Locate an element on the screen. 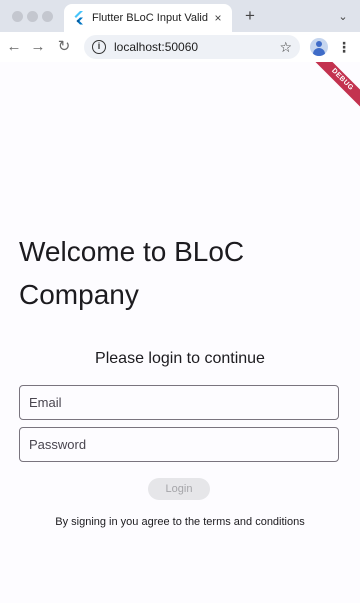 Image resolution: width=360 pixels, height=603 pixels. title-line-2: Company is located at coordinates (79, 294).